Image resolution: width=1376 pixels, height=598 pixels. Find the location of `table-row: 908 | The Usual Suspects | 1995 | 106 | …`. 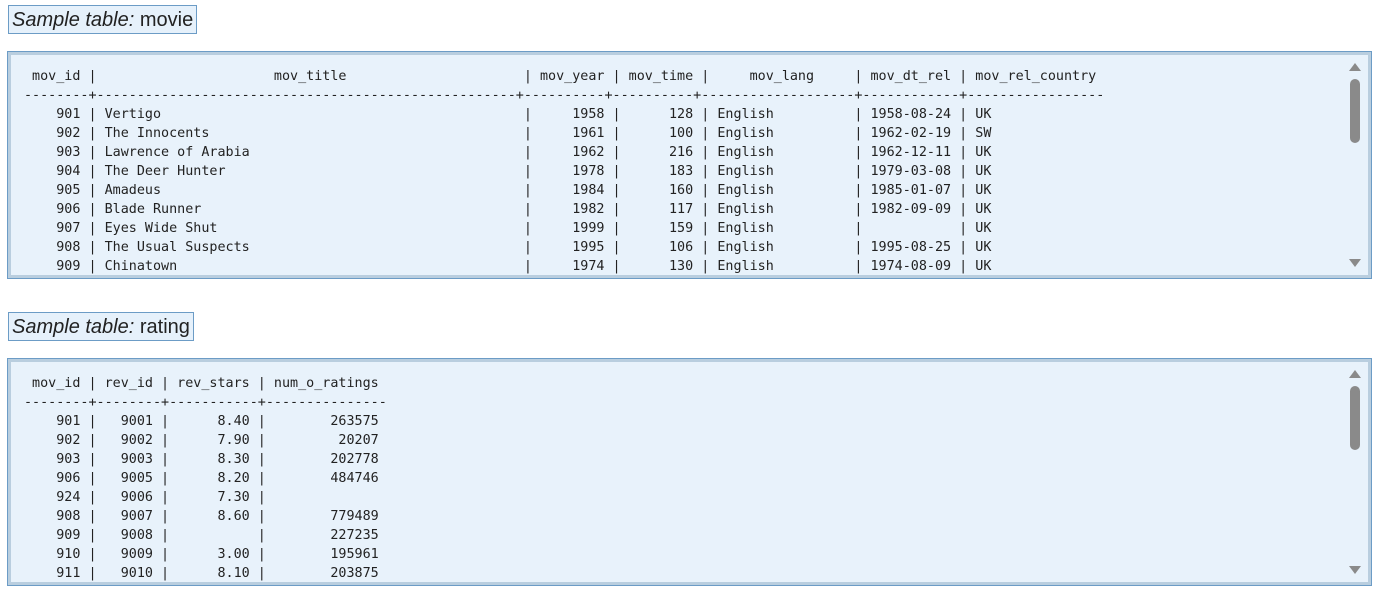

table-row: 908 | The Usual Suspects | 1995 | 106 | … is located at coordinates (508, 247).